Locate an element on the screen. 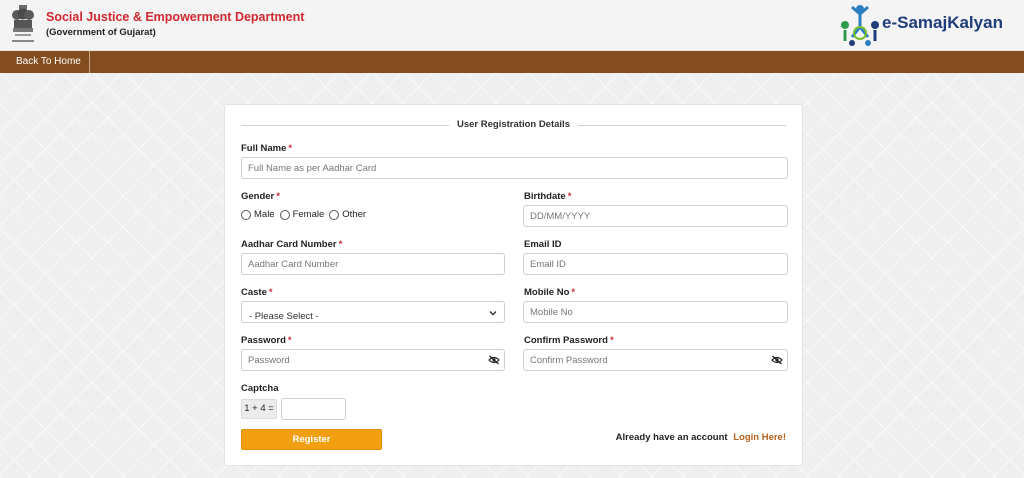 The width and height of the screenshot is (1024, 478). back-to-home-link: Back To Home is located at coordinates (45, 62).